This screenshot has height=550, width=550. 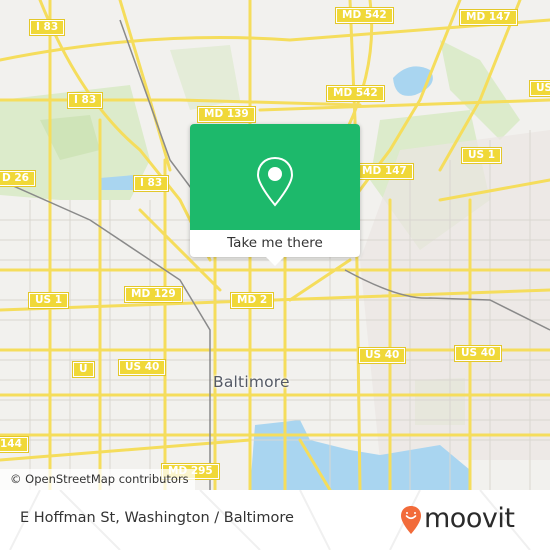 What do you see at coordinates (275, 261) in the screenshot?
I see `popup-pointer` at bounding box center [275, 261].